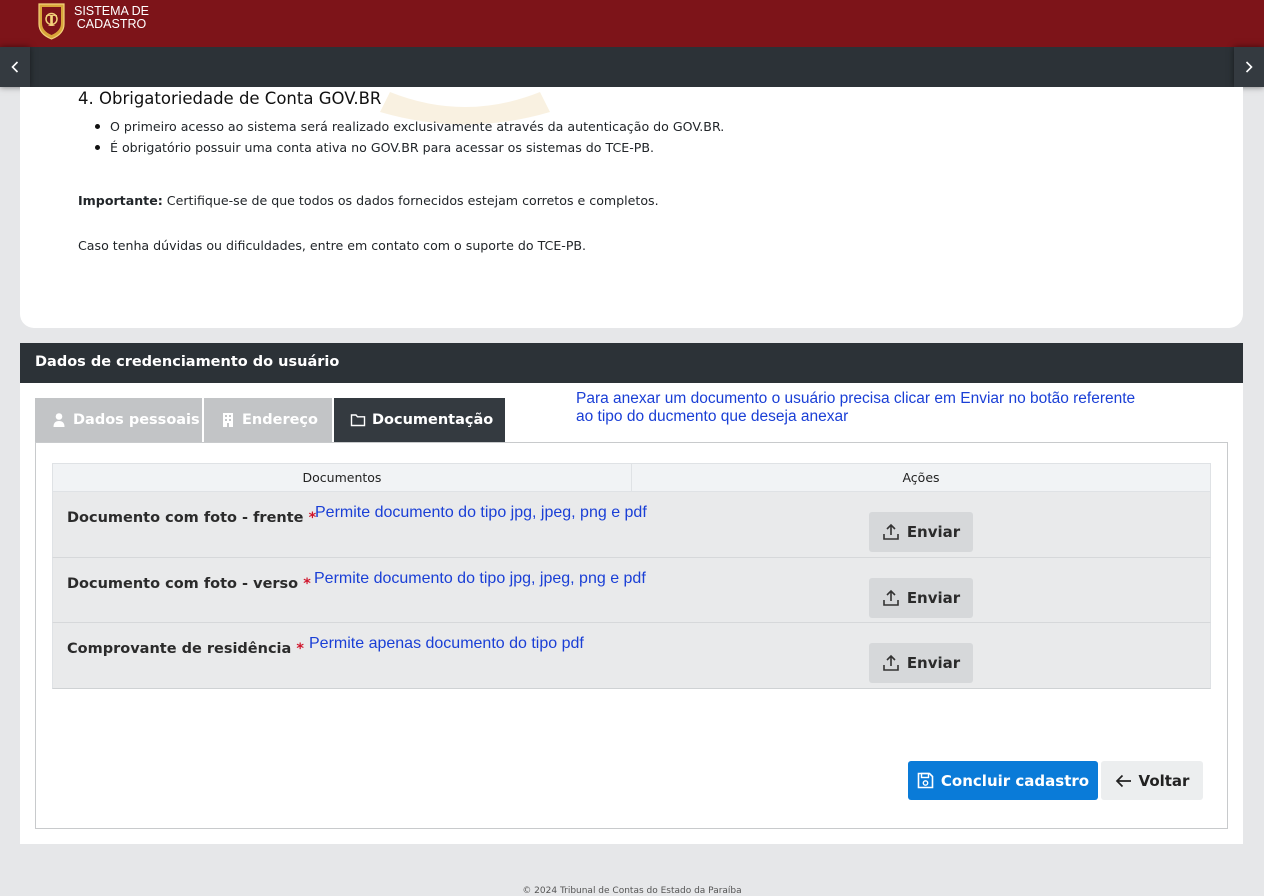 Image resolution: width=1264 pixels, height=896 pixels. I want to click on document-label-text: Documento com foto - verso, so click(183, 583).